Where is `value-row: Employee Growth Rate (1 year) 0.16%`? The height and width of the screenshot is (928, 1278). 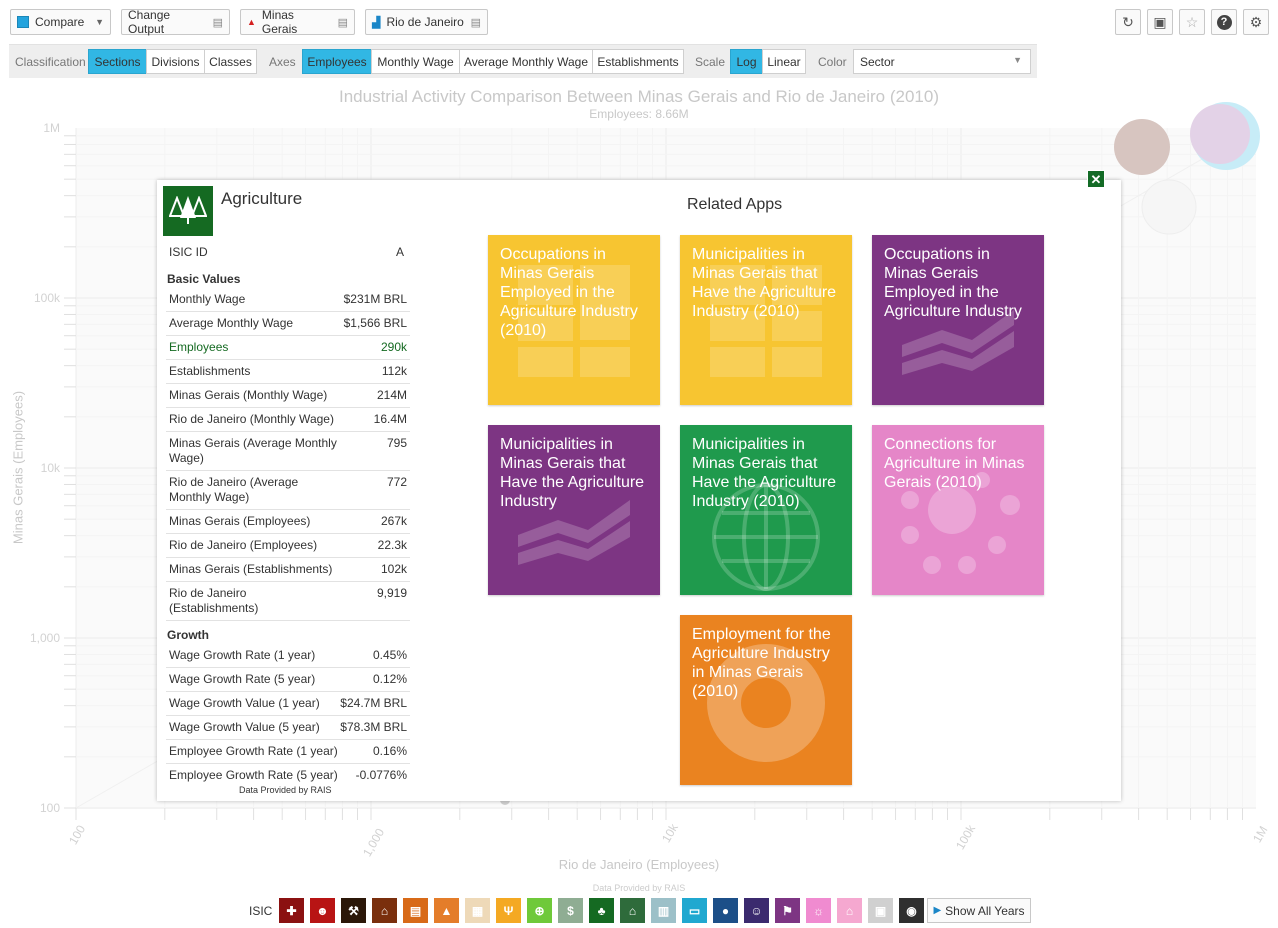
value-row: Employee Growth Rate (1 year) 0.16% is located at coordinates (288, 752).